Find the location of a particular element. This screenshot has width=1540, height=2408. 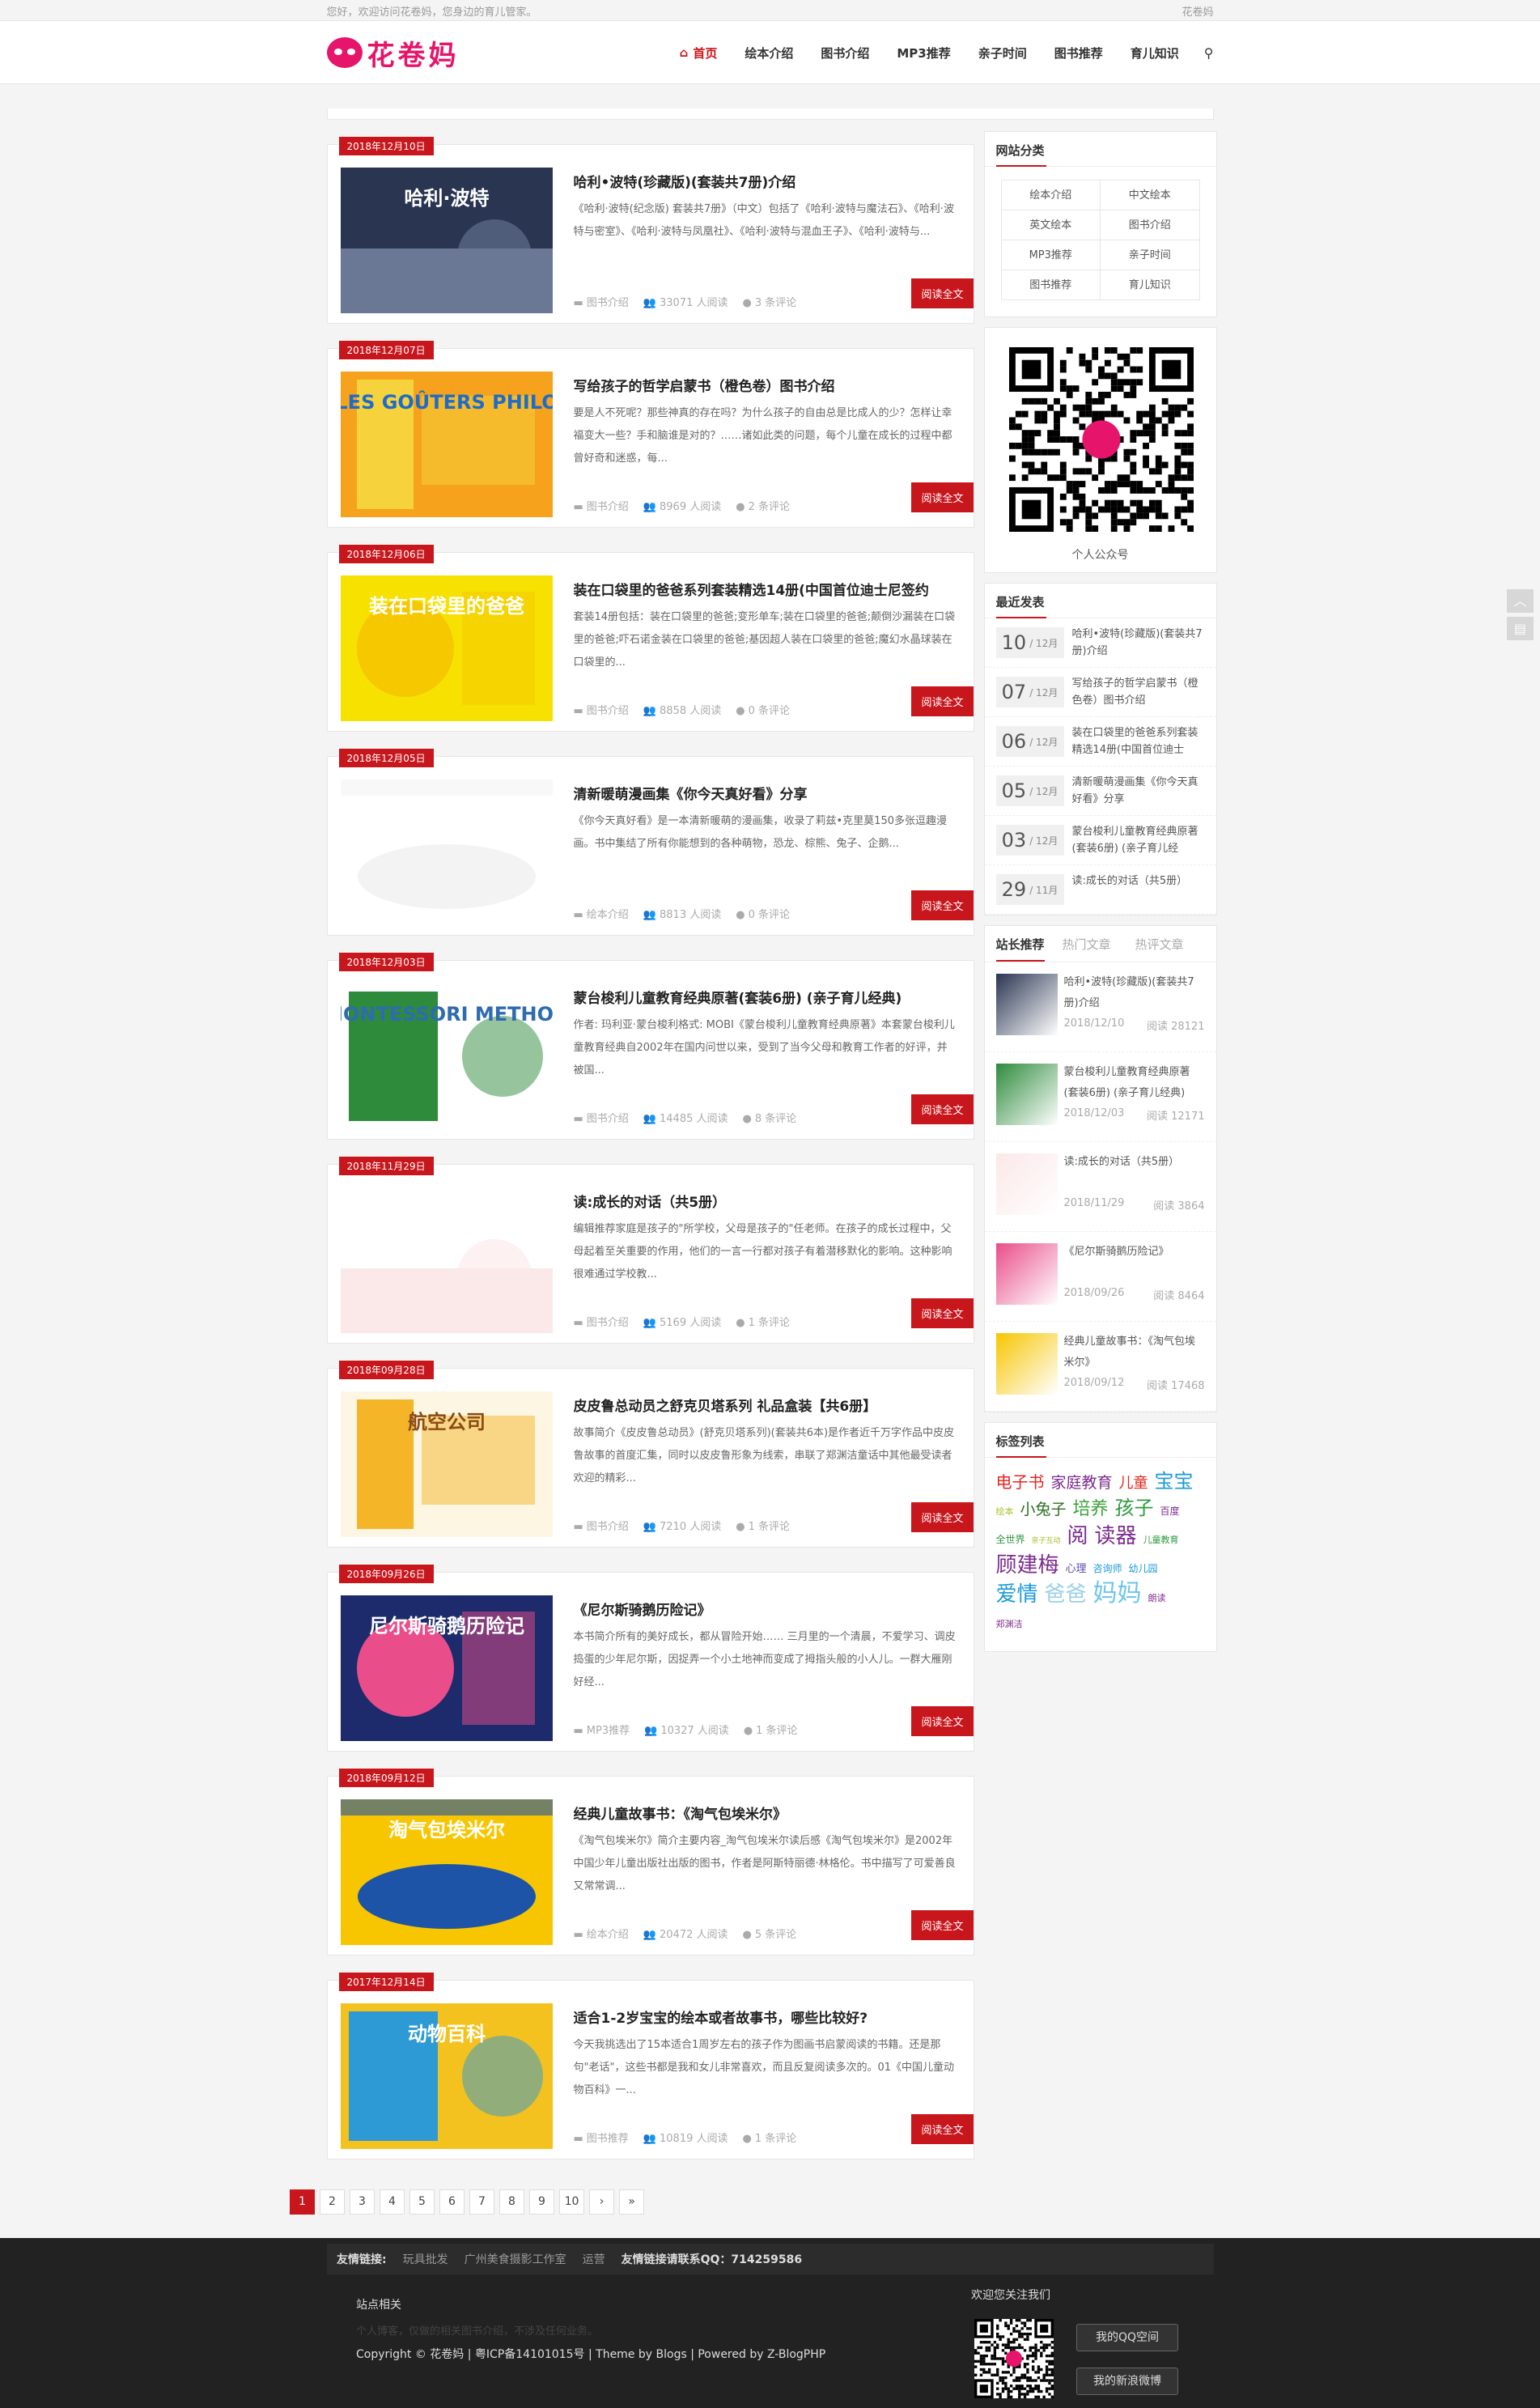

page-link: 1 is located at coordinates (302, 2202).